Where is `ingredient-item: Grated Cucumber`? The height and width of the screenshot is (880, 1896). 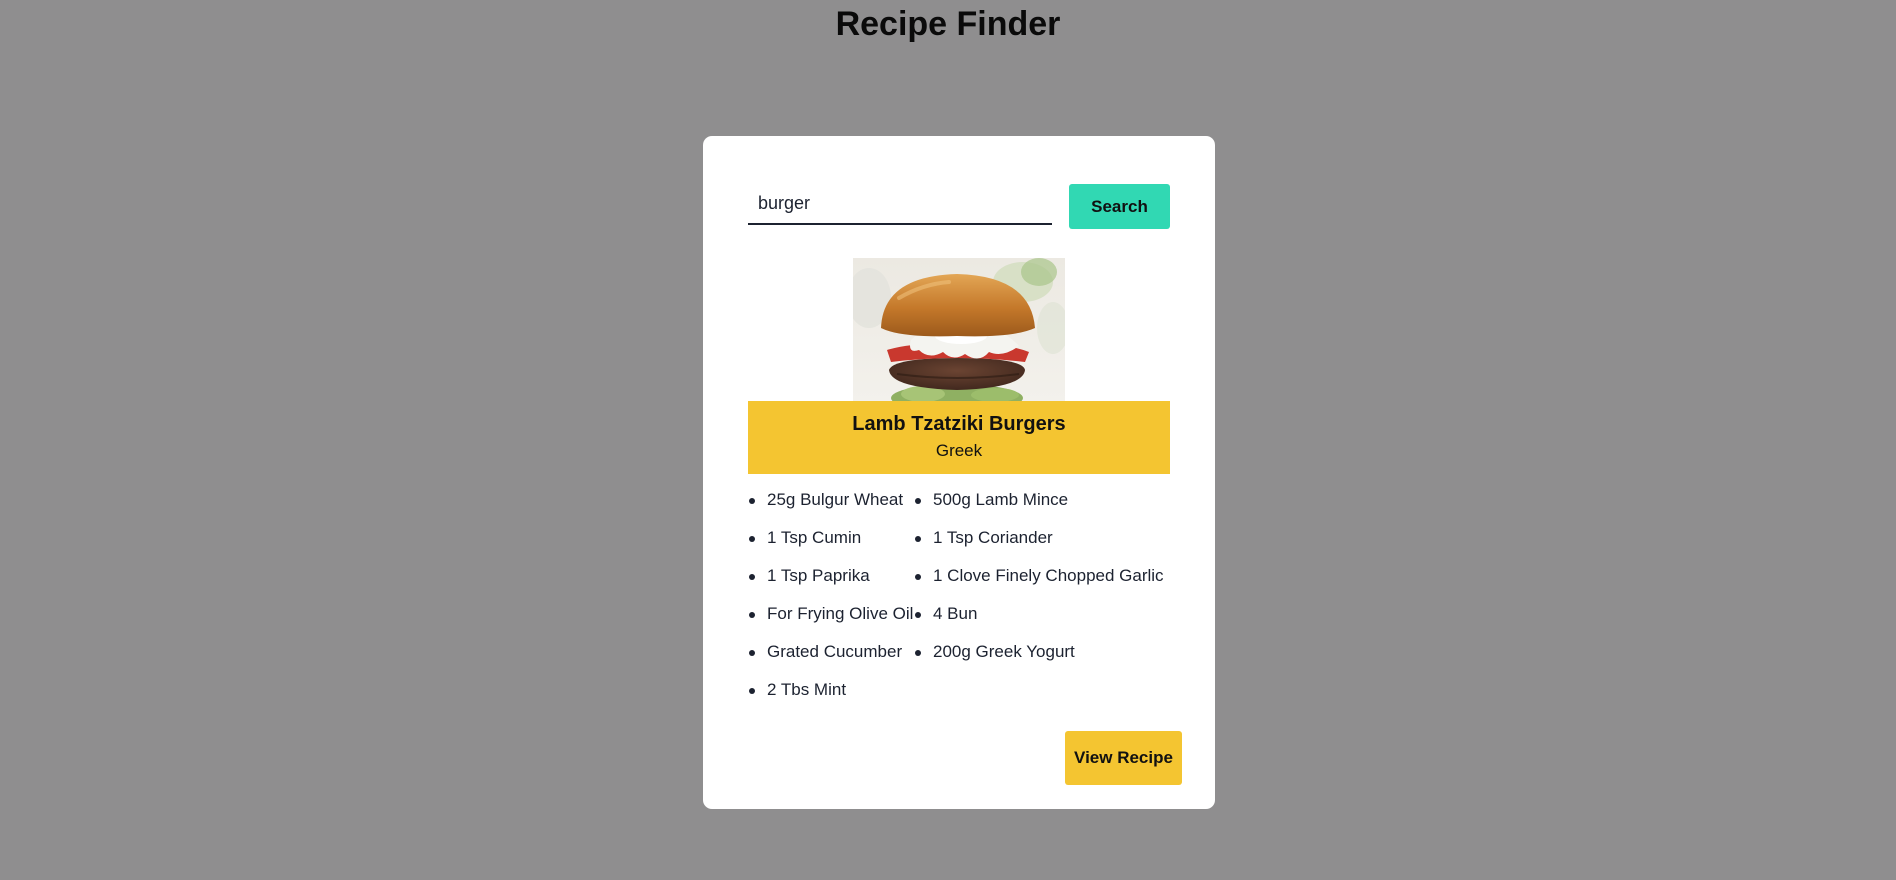
ingredient-item: Grated Cucumber is located at coordinates (831, 659).